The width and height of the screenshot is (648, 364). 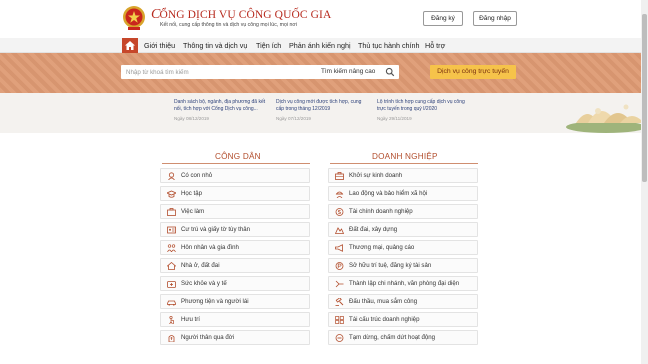 What do you see at coordinates (382, 247) in the screenshot?
I see `list-item-label: Thương mại, quảng cáo` at bounding box center [382, 247].